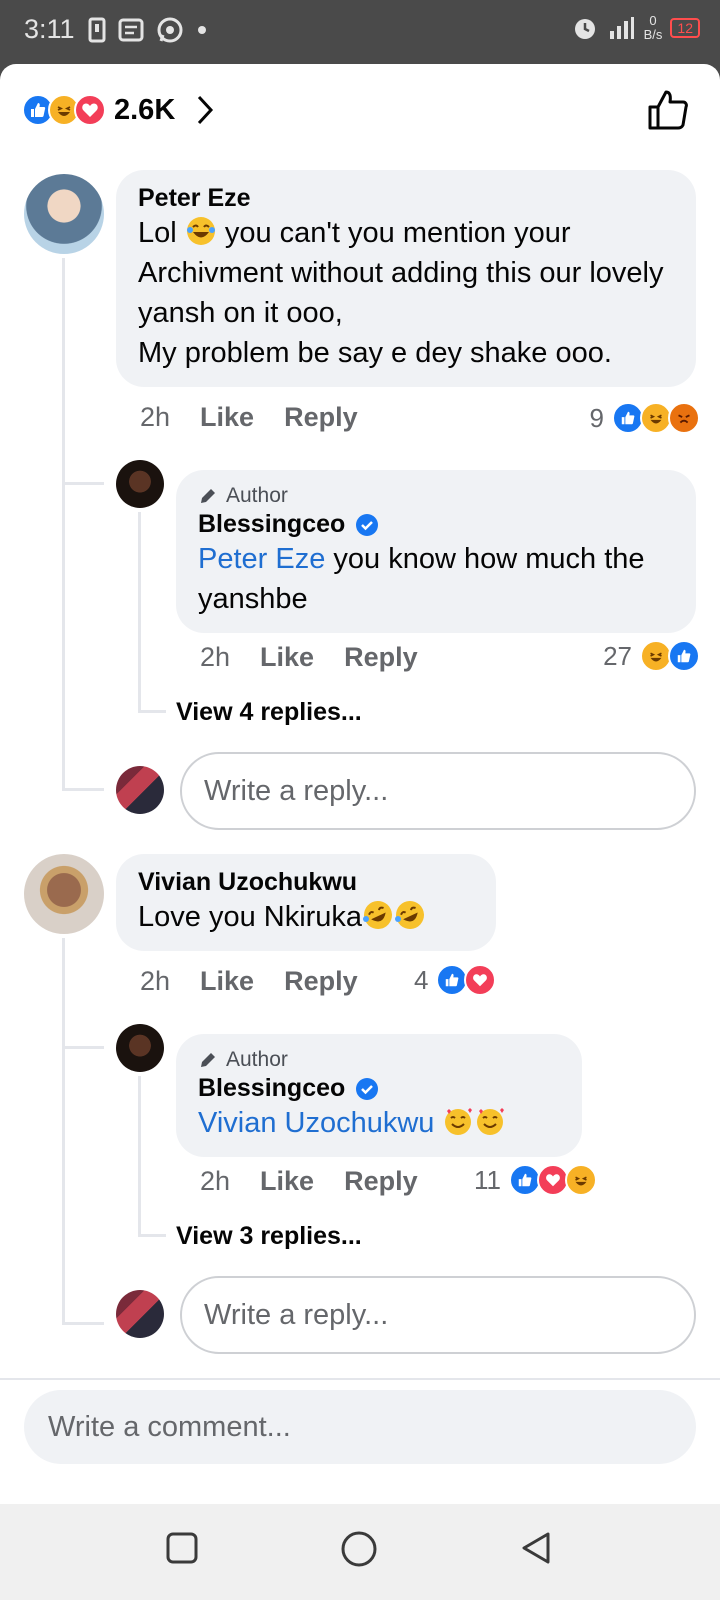 The height and width of the screenshot is (1600, 720). What do you see at coordinates (653, 27) in the screenshot?
I see `network-speed: 0 B/s` at bounding box center [653, 27].